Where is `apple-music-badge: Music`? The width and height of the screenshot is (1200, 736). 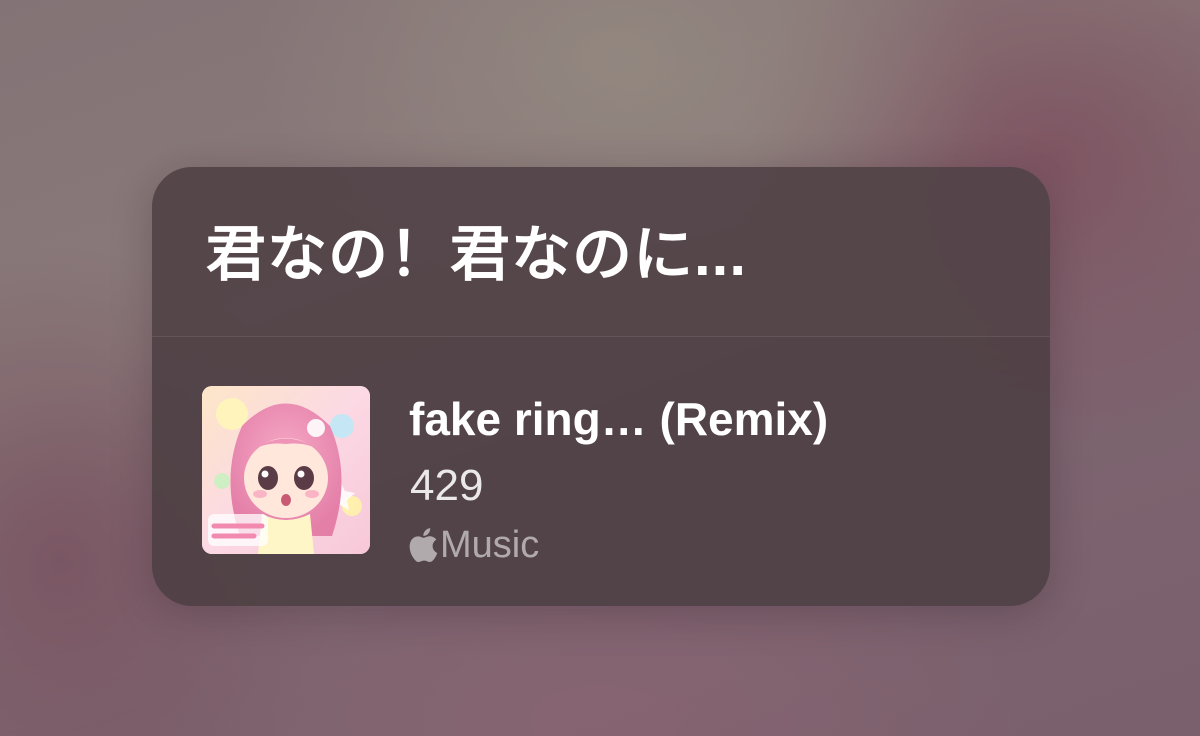 apple-music-badge: Music is located at coordinates (473, 545).